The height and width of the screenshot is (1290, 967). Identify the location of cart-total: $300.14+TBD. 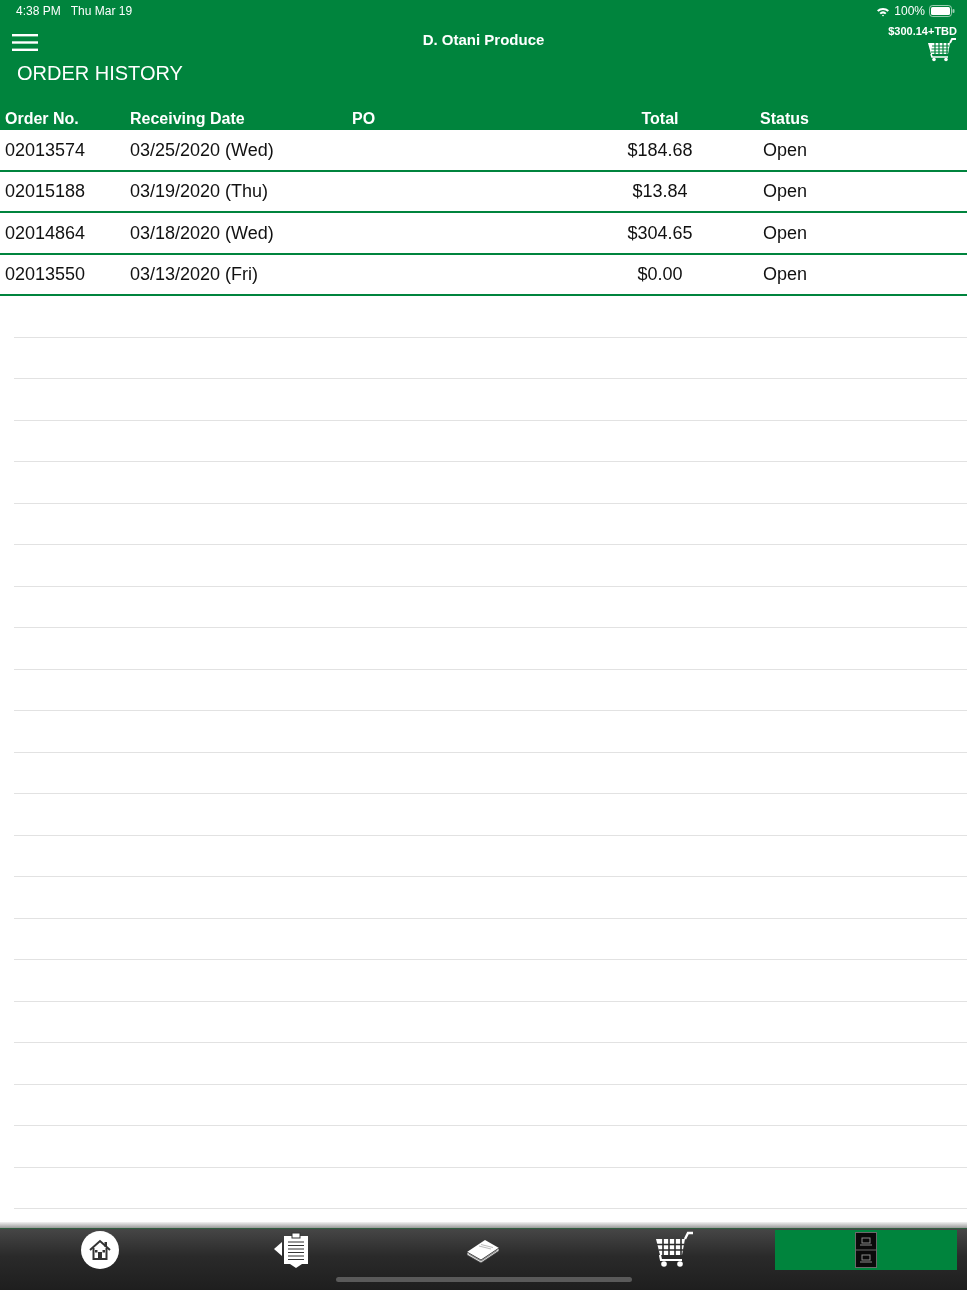
(922, 31).